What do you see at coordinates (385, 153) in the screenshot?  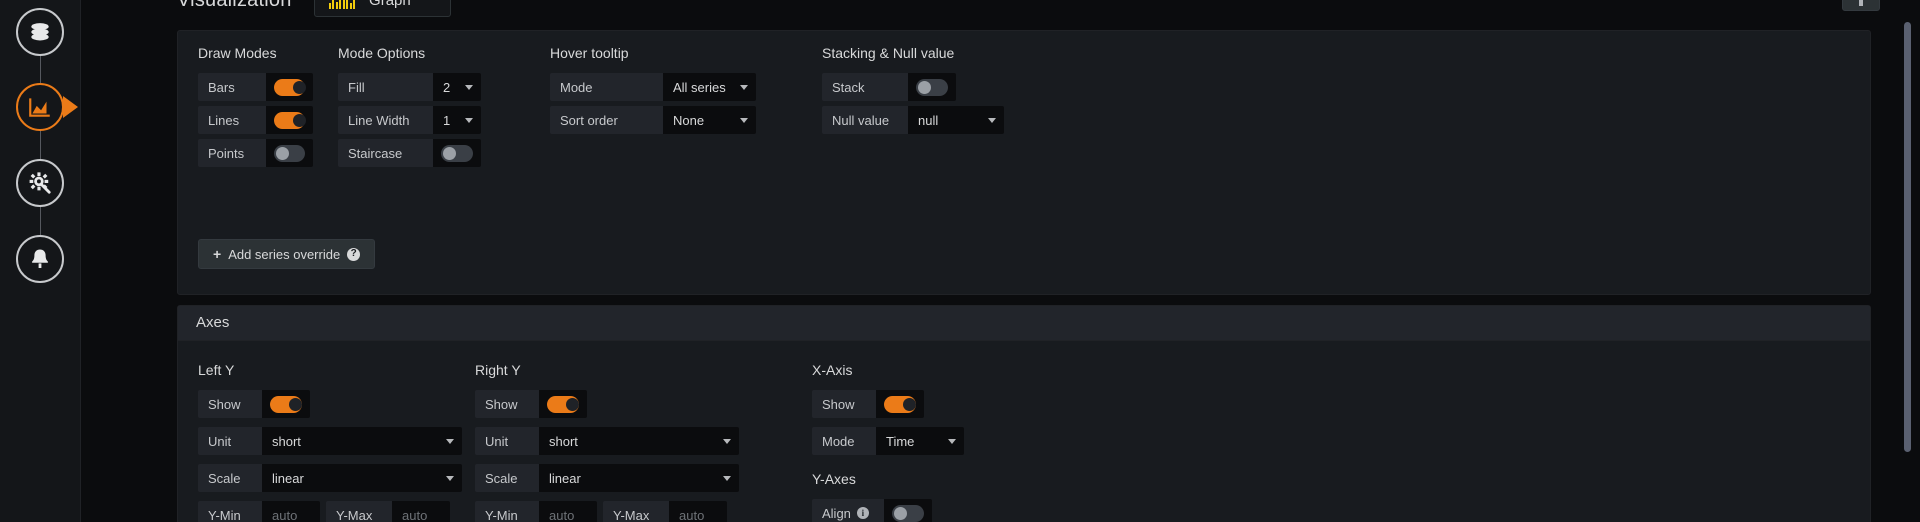 I see `staircase-label: Staircase` at bounding box center [385, 153].